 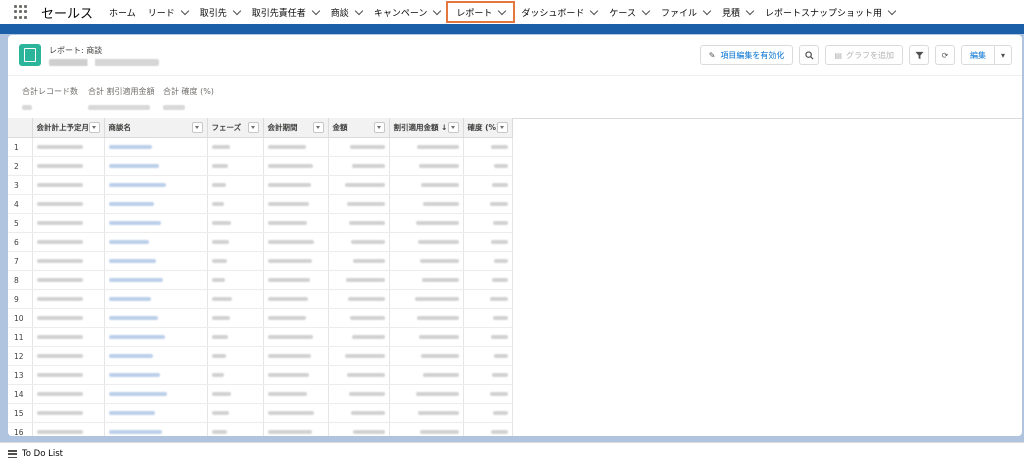 What do you see at coordinates (481, 12) in the screenshot?
I see `nav-item-6: レポート` at bounding box center [481, 12].